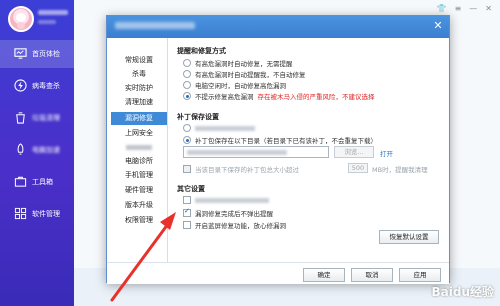 The height and width of the screenshot is (306, 500). What do you see at coordinates (234, 214) in the screenshot?
I see `checkbox-label: 漏洞修复完成后不弹出提醒` at bounding box center [234, 214].